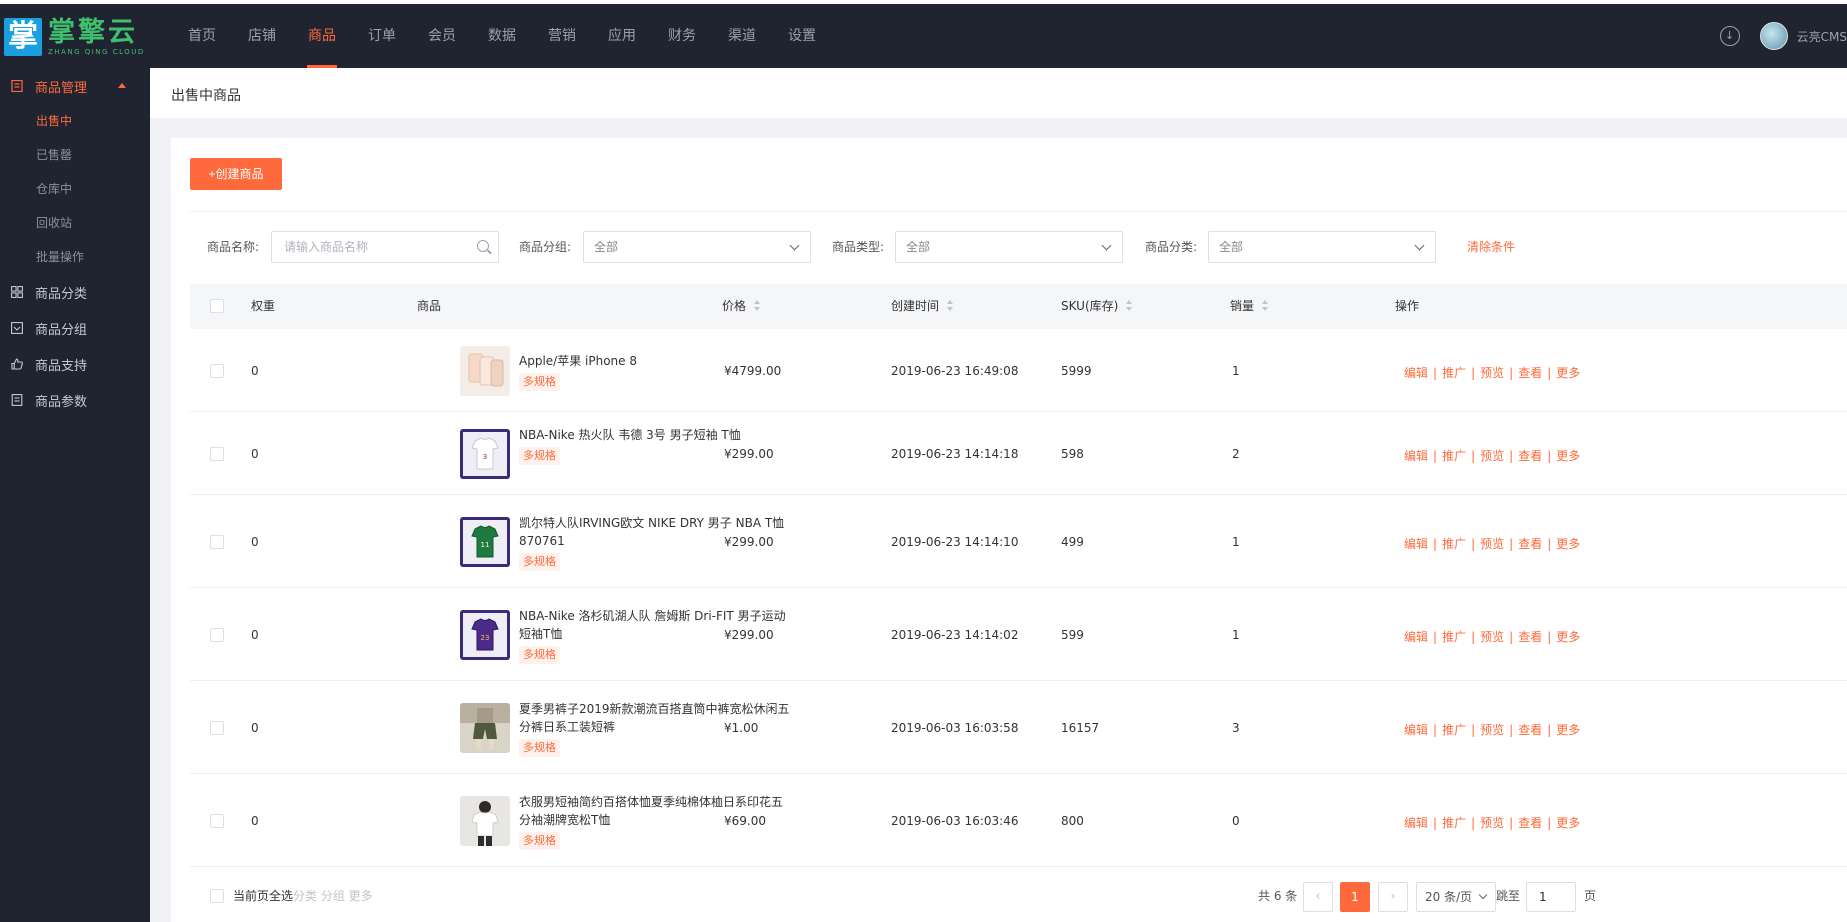 This screenshot has width=1847, height=922. I want to click on group-select: 全部, so click(697, 247).